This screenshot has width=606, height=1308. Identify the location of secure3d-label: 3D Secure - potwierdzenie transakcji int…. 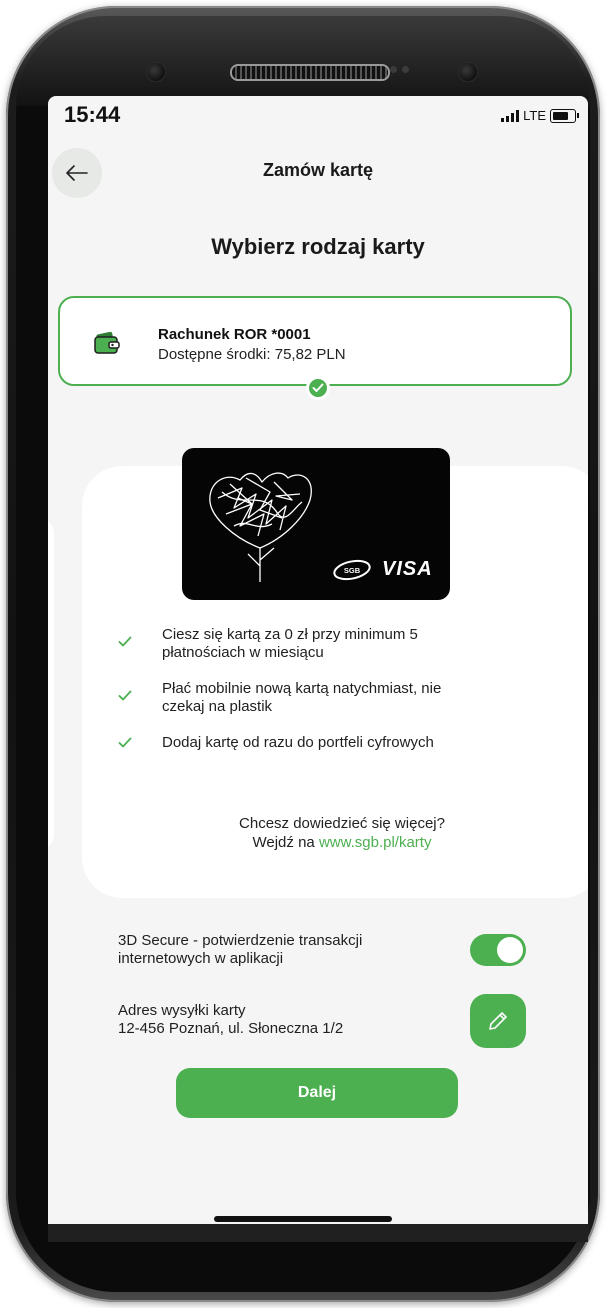
(240, 950).